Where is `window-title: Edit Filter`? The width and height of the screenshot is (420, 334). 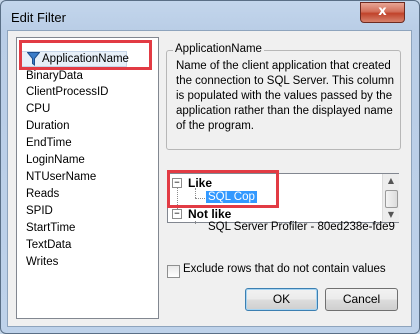
window-title: Edit Filter is located at coordinates (38, 17).